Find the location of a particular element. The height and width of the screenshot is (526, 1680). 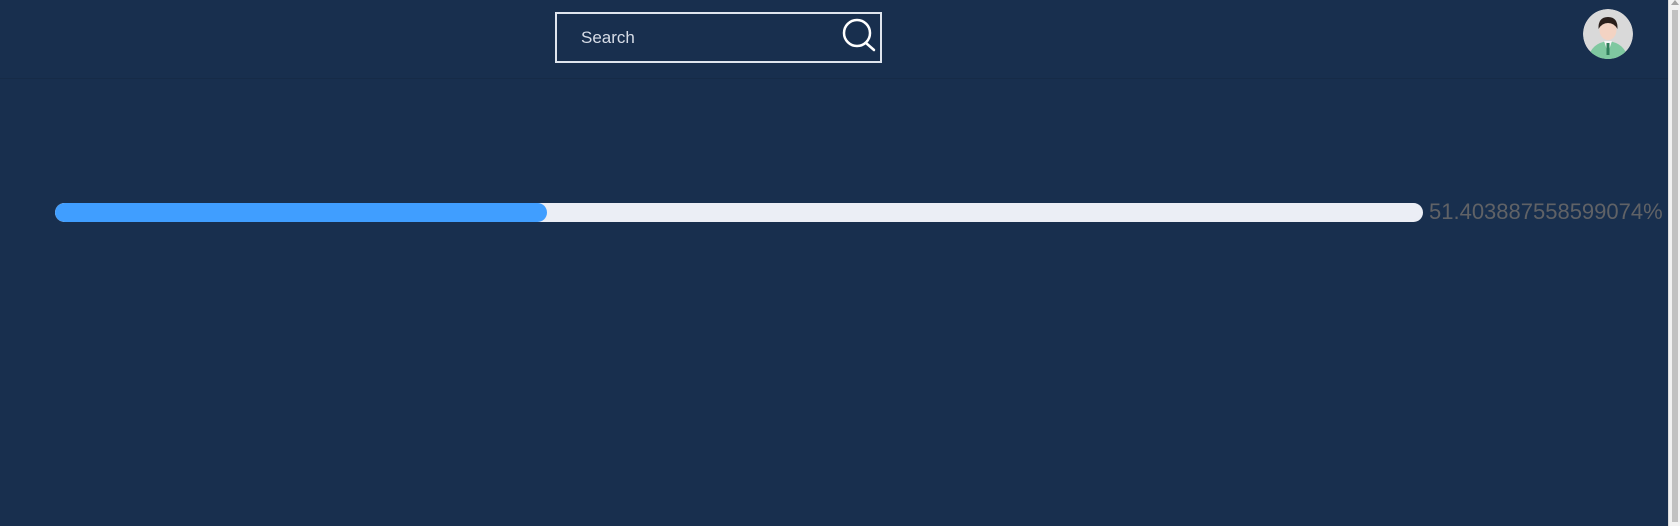

scrollbar-thumb is located at coordinates (1675, 266).